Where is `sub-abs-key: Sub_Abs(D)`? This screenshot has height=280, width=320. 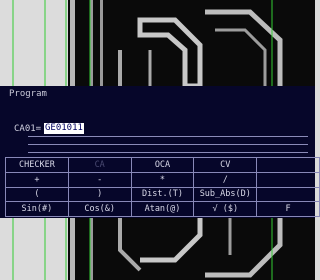
sub-abs-key: Sub_Abs(D) is located at coordinates (225, 194).